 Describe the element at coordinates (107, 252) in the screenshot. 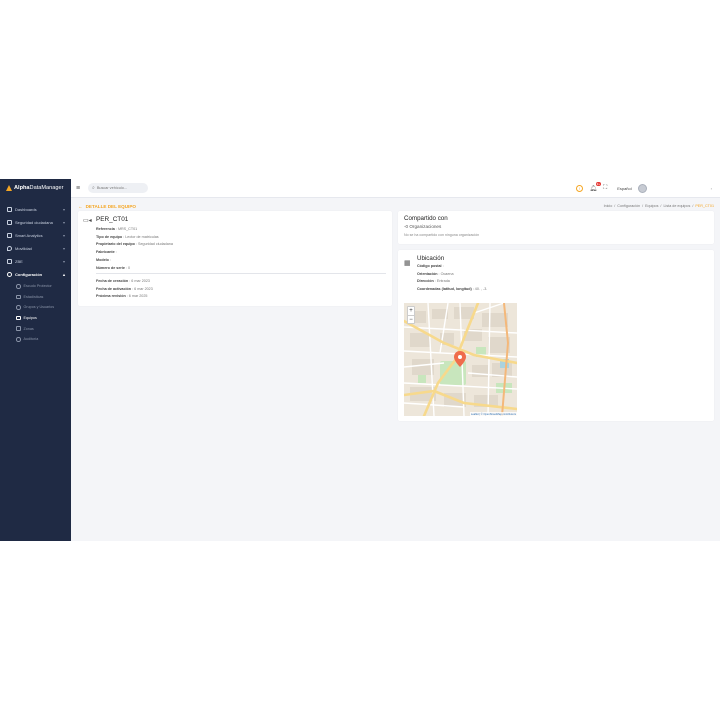

I see `field-fabricante: Fabricante :` at that location.